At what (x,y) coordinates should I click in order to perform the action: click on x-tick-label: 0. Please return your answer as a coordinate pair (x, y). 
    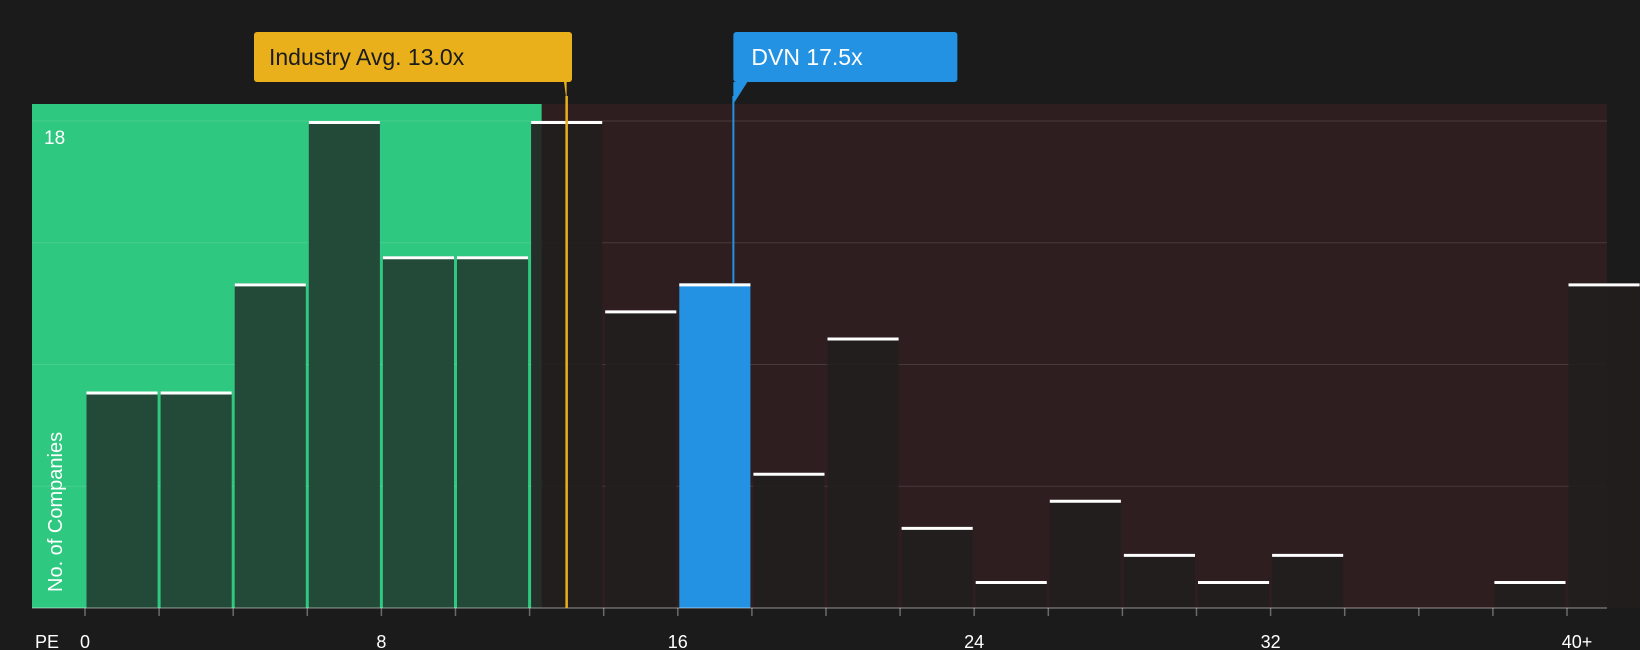
    Looking at the image, I should click on (85, 641).